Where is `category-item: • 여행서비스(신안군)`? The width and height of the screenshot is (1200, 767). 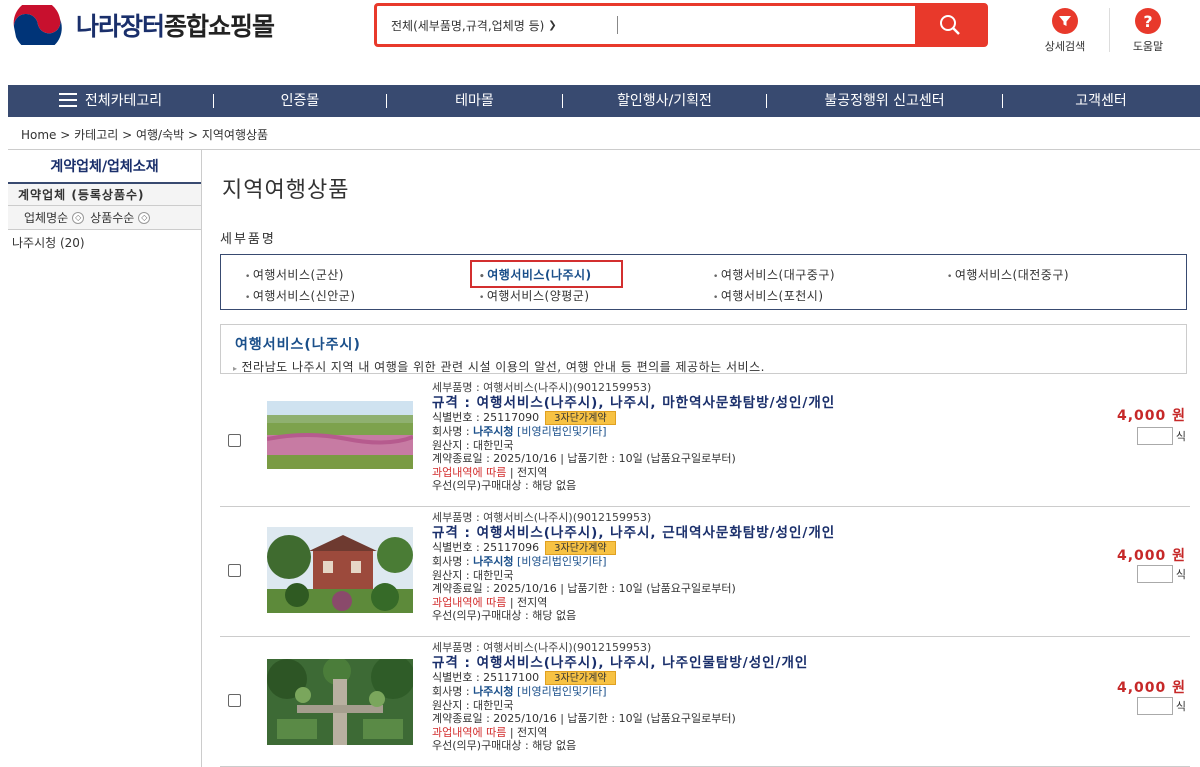 category-item: • 여행서비스(신안군) is located at coordinates (300, 295).